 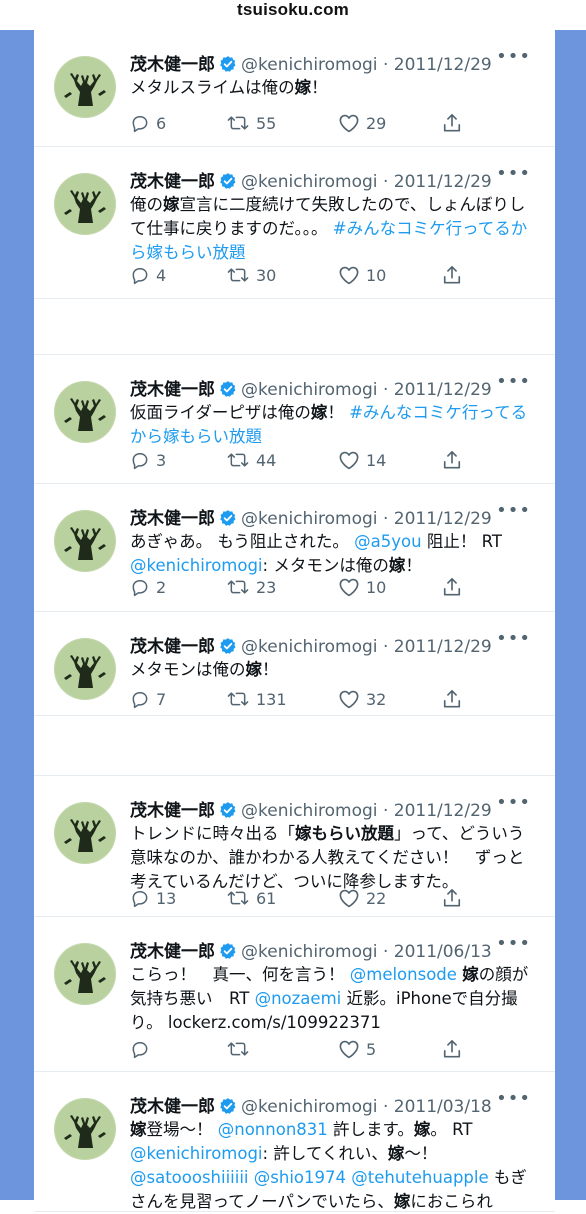 I want to click on like-button: 32, so click(x=362, y=699).